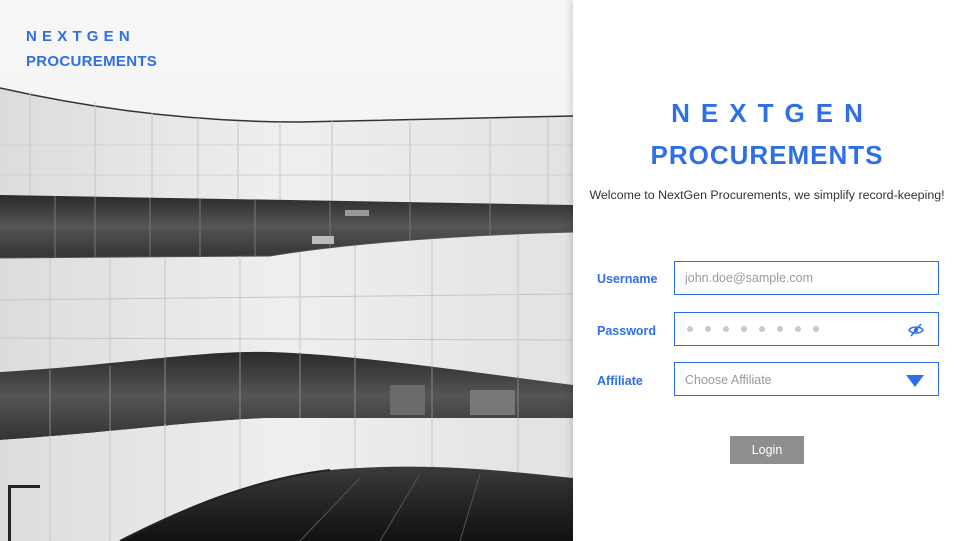 The width and height of the screenshot is (961, 541). I want to click on hero-brand-line2: PROCUREMENTS, so click(92, 61).